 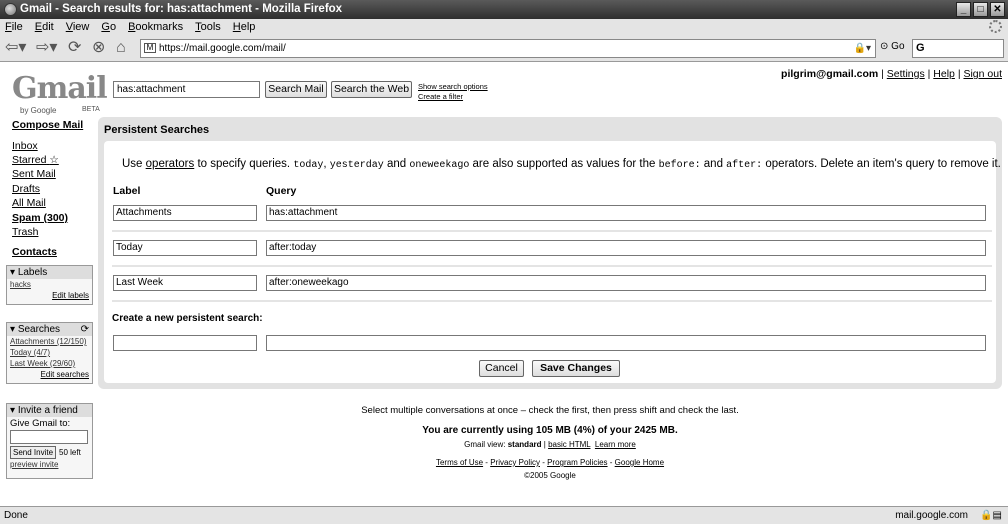 What do you see at coordinates (453, 97) in the screenshot?
I see `create-filter-link: Create a filter` at bounding box center [453, 97].